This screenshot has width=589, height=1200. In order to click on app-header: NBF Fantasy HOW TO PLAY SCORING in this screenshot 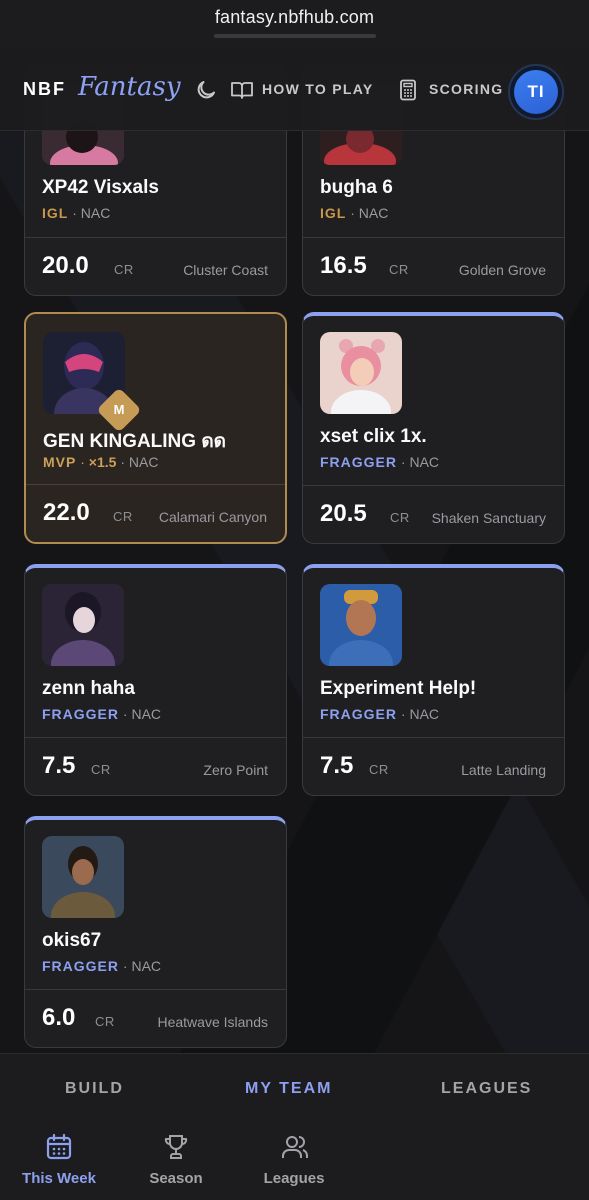, I will do `click(294, 89)`.